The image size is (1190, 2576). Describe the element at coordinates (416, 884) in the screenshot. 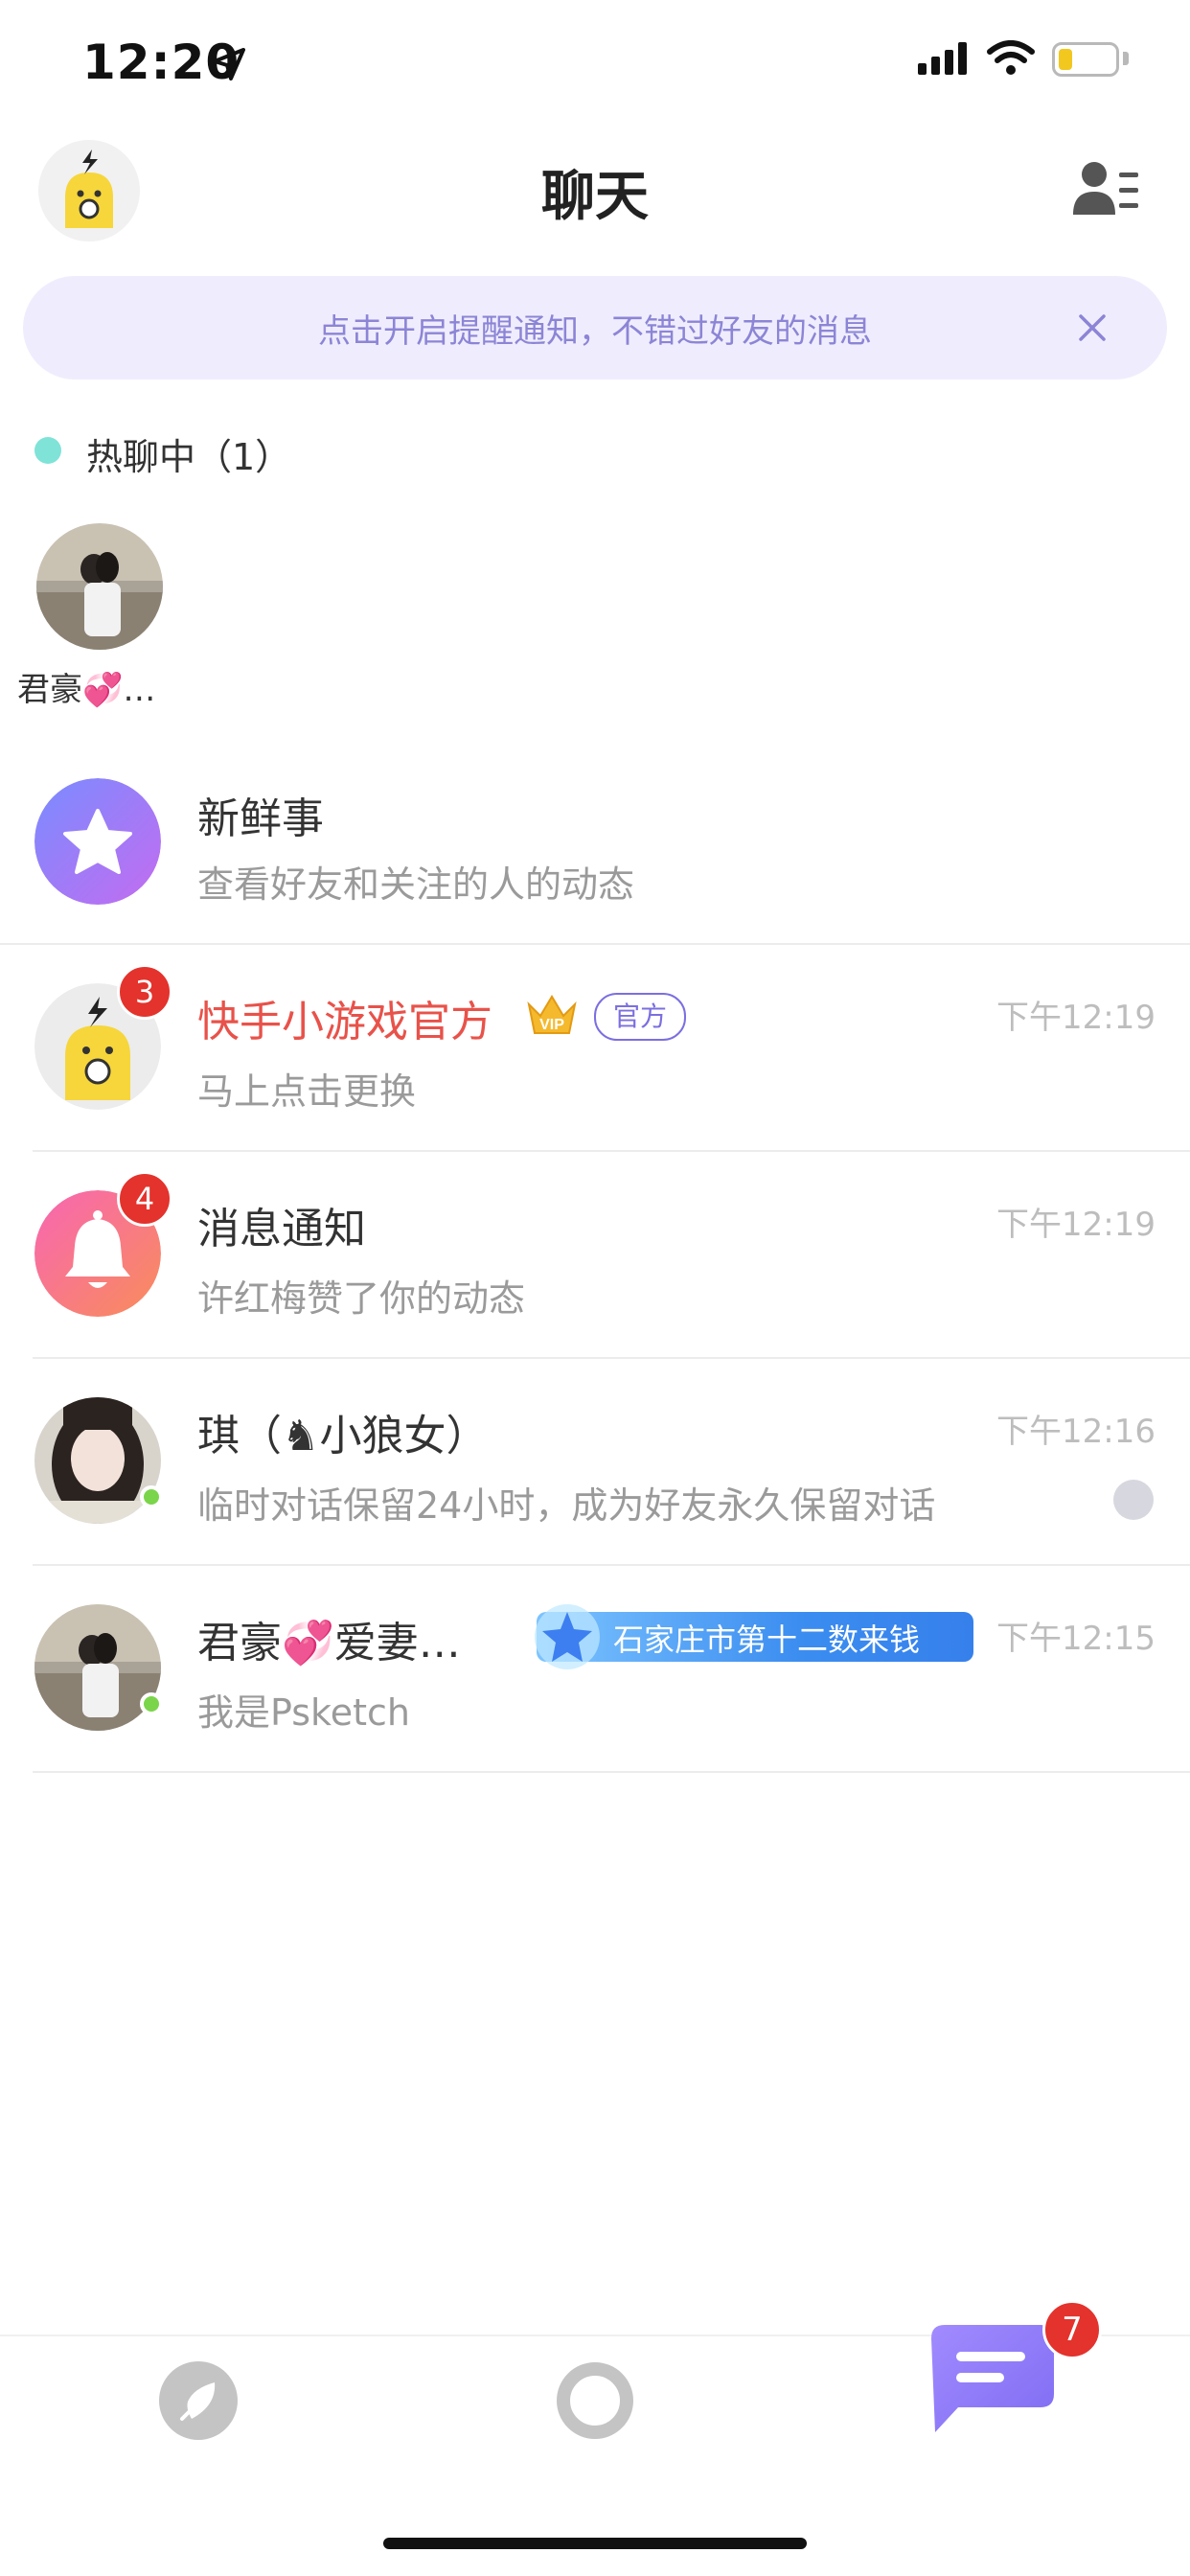

I see `conversation-subtitle: 查看好友和关注的人的动态` at that location.